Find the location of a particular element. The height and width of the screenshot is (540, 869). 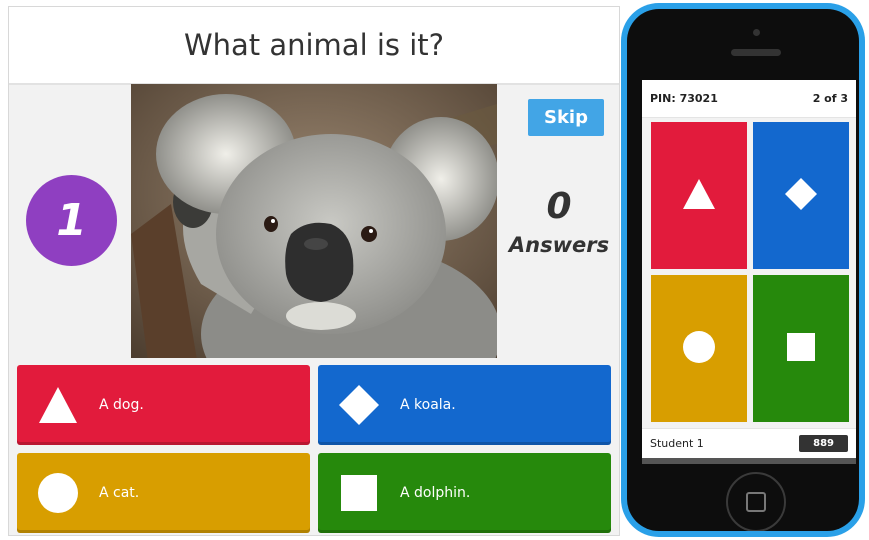

answer-option-green: A dolphin. is located at coordinates (464, 493).